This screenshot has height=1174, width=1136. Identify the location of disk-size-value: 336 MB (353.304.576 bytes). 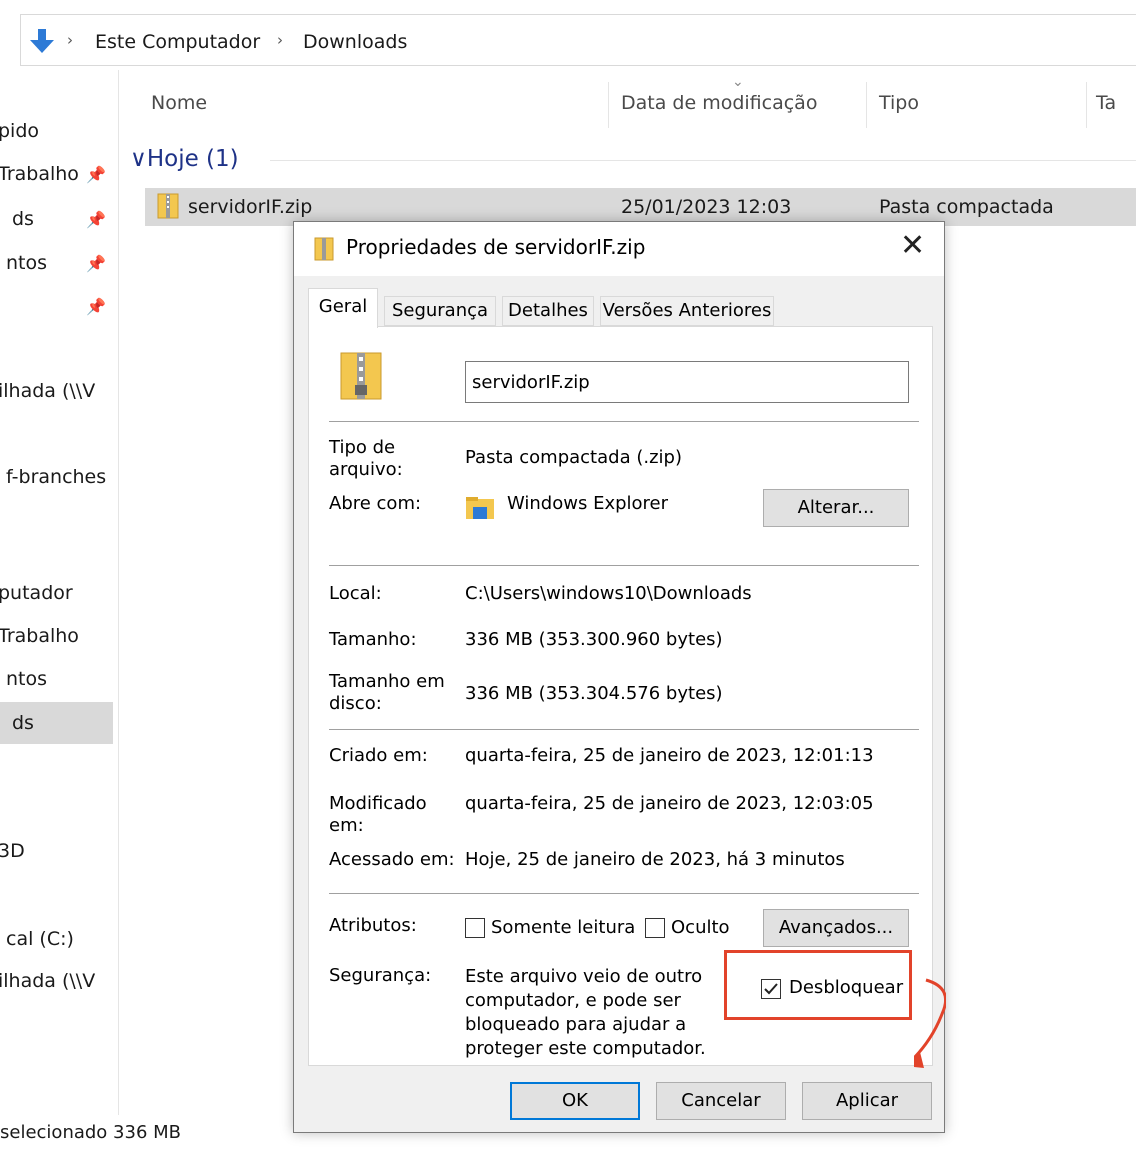
(594, 693).